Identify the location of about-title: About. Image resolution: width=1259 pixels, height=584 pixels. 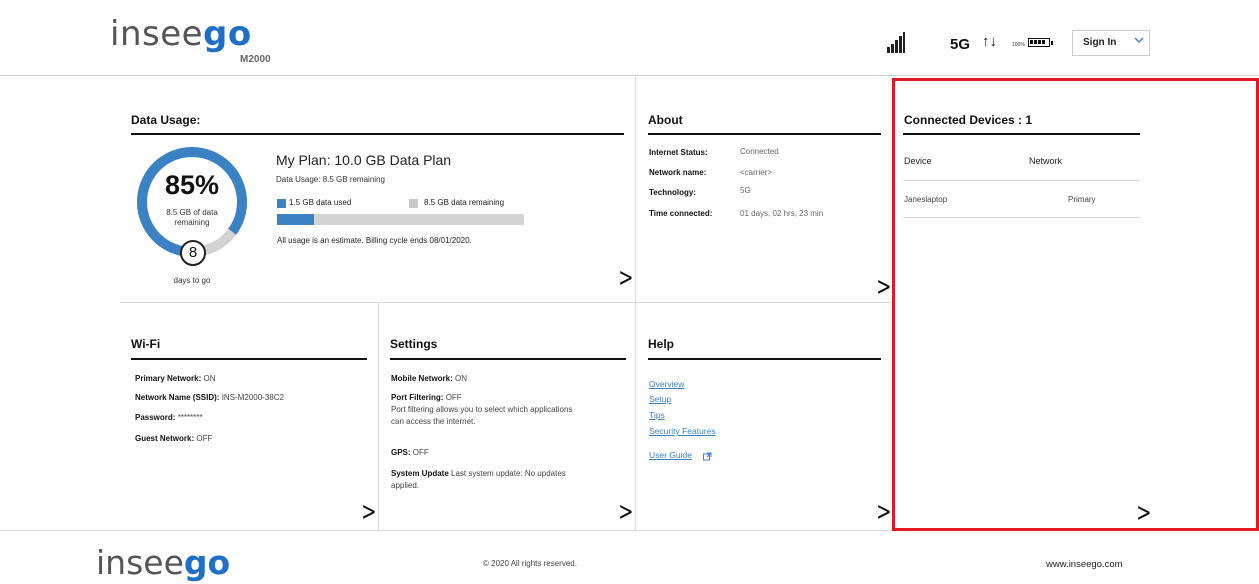
(665, 120).